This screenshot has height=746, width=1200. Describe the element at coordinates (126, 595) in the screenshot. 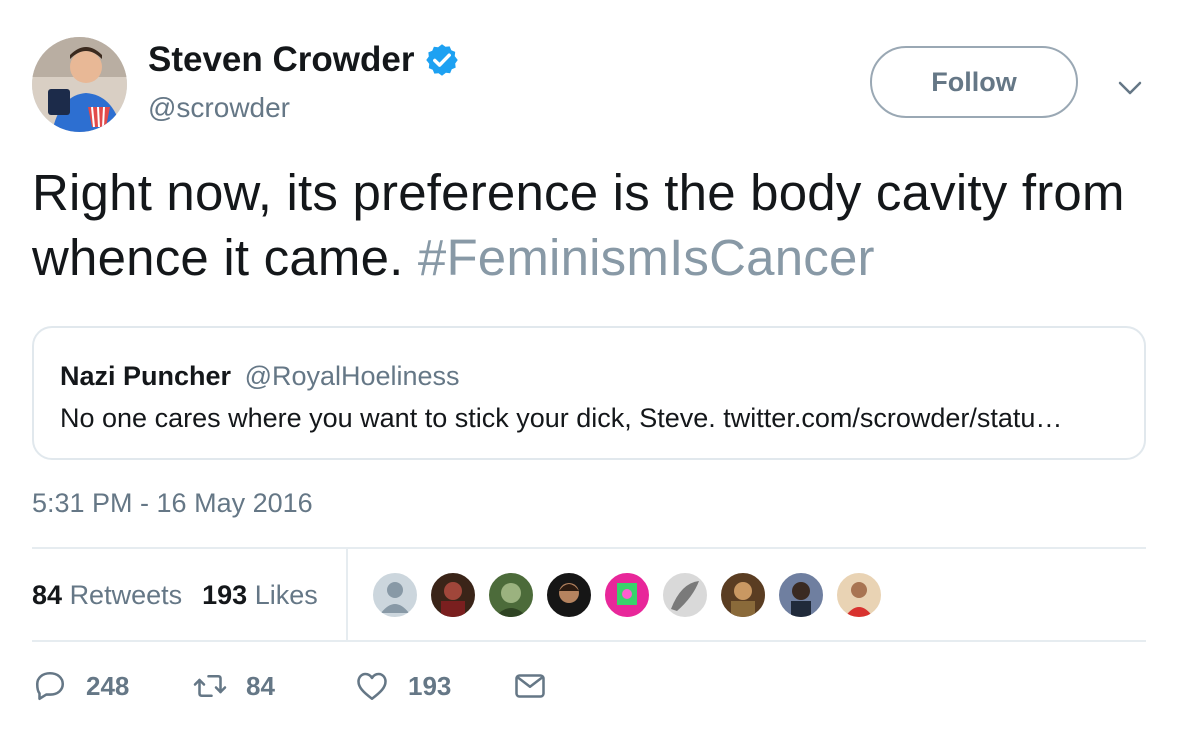

I see `retweets-label: Retweets` at that location.